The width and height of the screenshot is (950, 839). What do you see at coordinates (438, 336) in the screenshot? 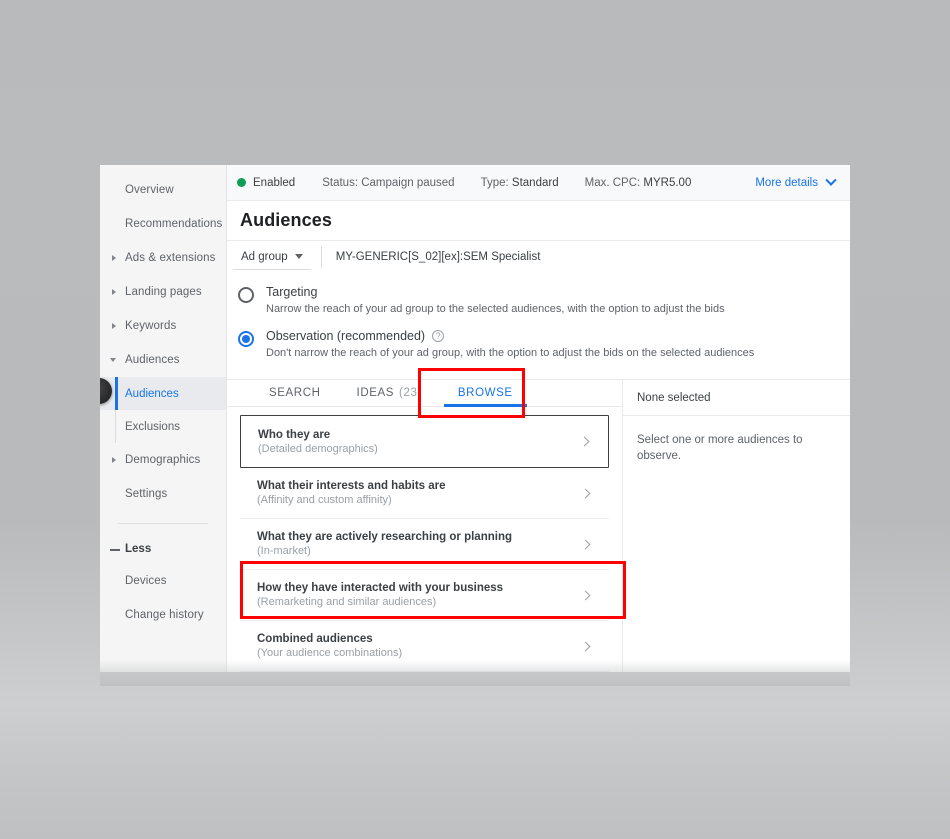
I see `help-icon: ?` at bounding box center [438, 336].